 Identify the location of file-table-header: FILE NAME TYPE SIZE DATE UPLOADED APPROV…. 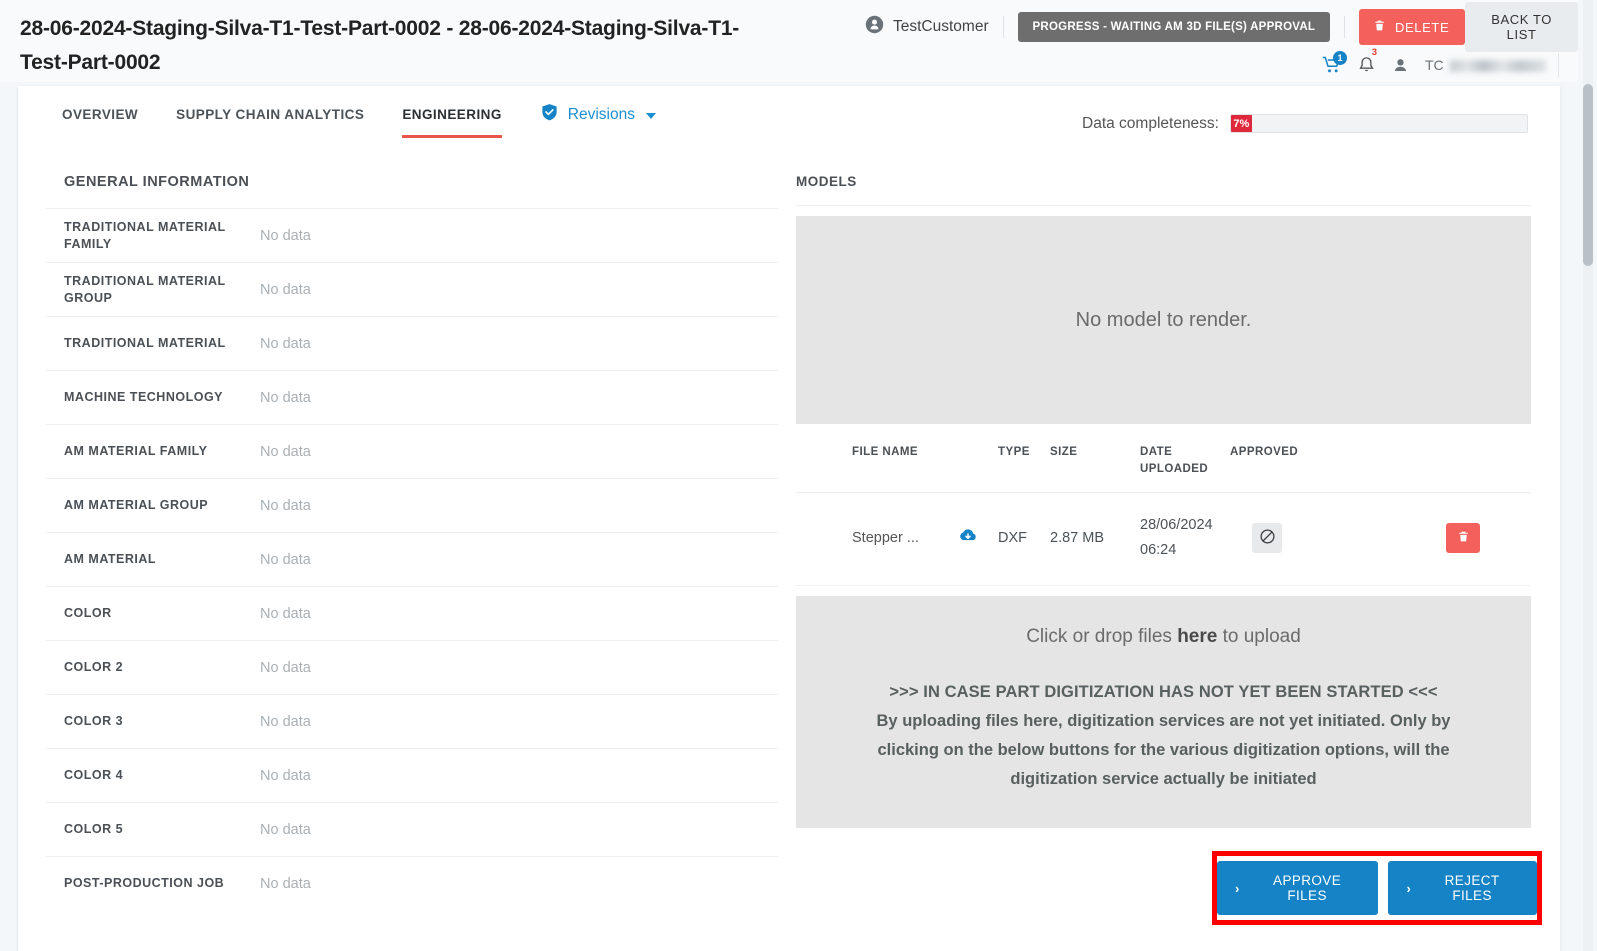
(1163, 462).